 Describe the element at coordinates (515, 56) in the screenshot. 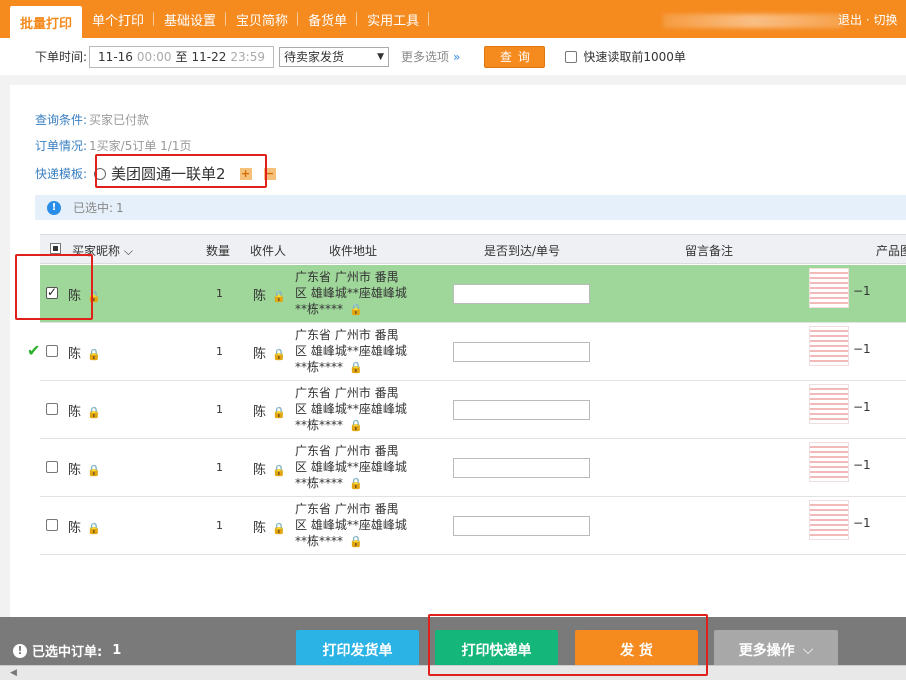

I see `query-button: 查询` at that location.